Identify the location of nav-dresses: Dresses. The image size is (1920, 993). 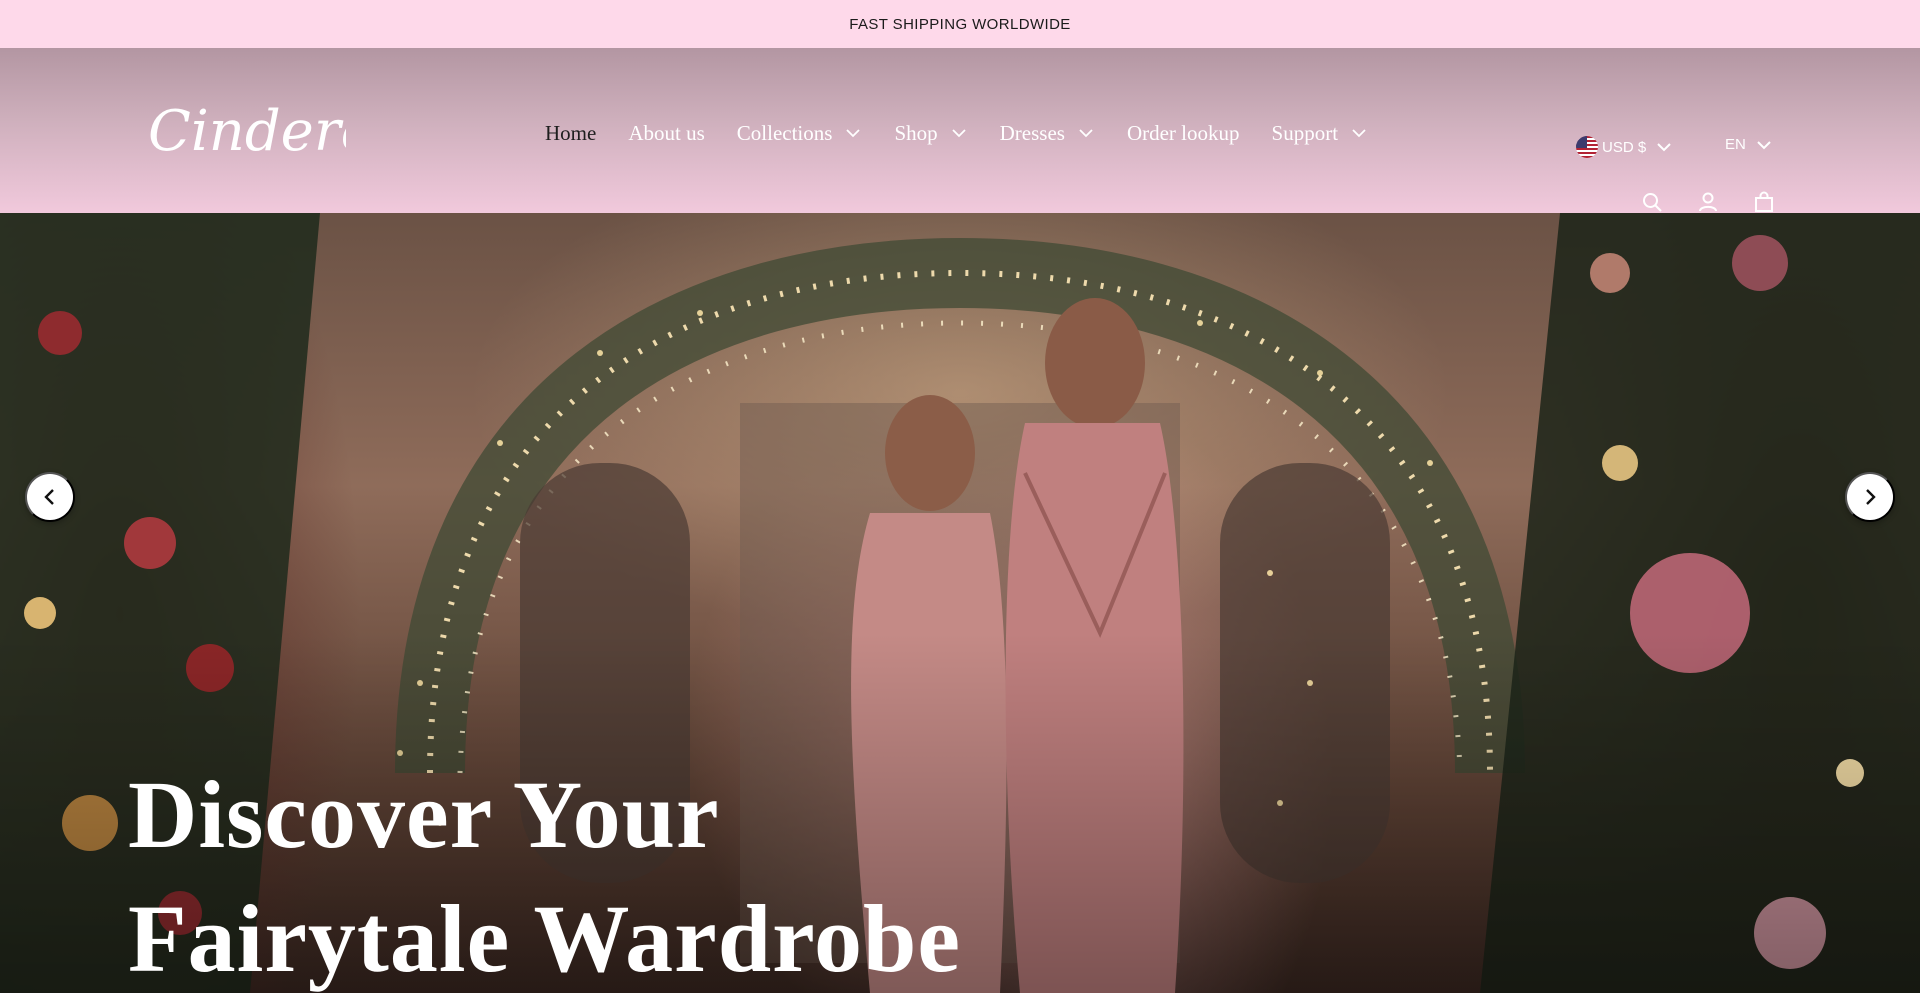
(1047, 133).